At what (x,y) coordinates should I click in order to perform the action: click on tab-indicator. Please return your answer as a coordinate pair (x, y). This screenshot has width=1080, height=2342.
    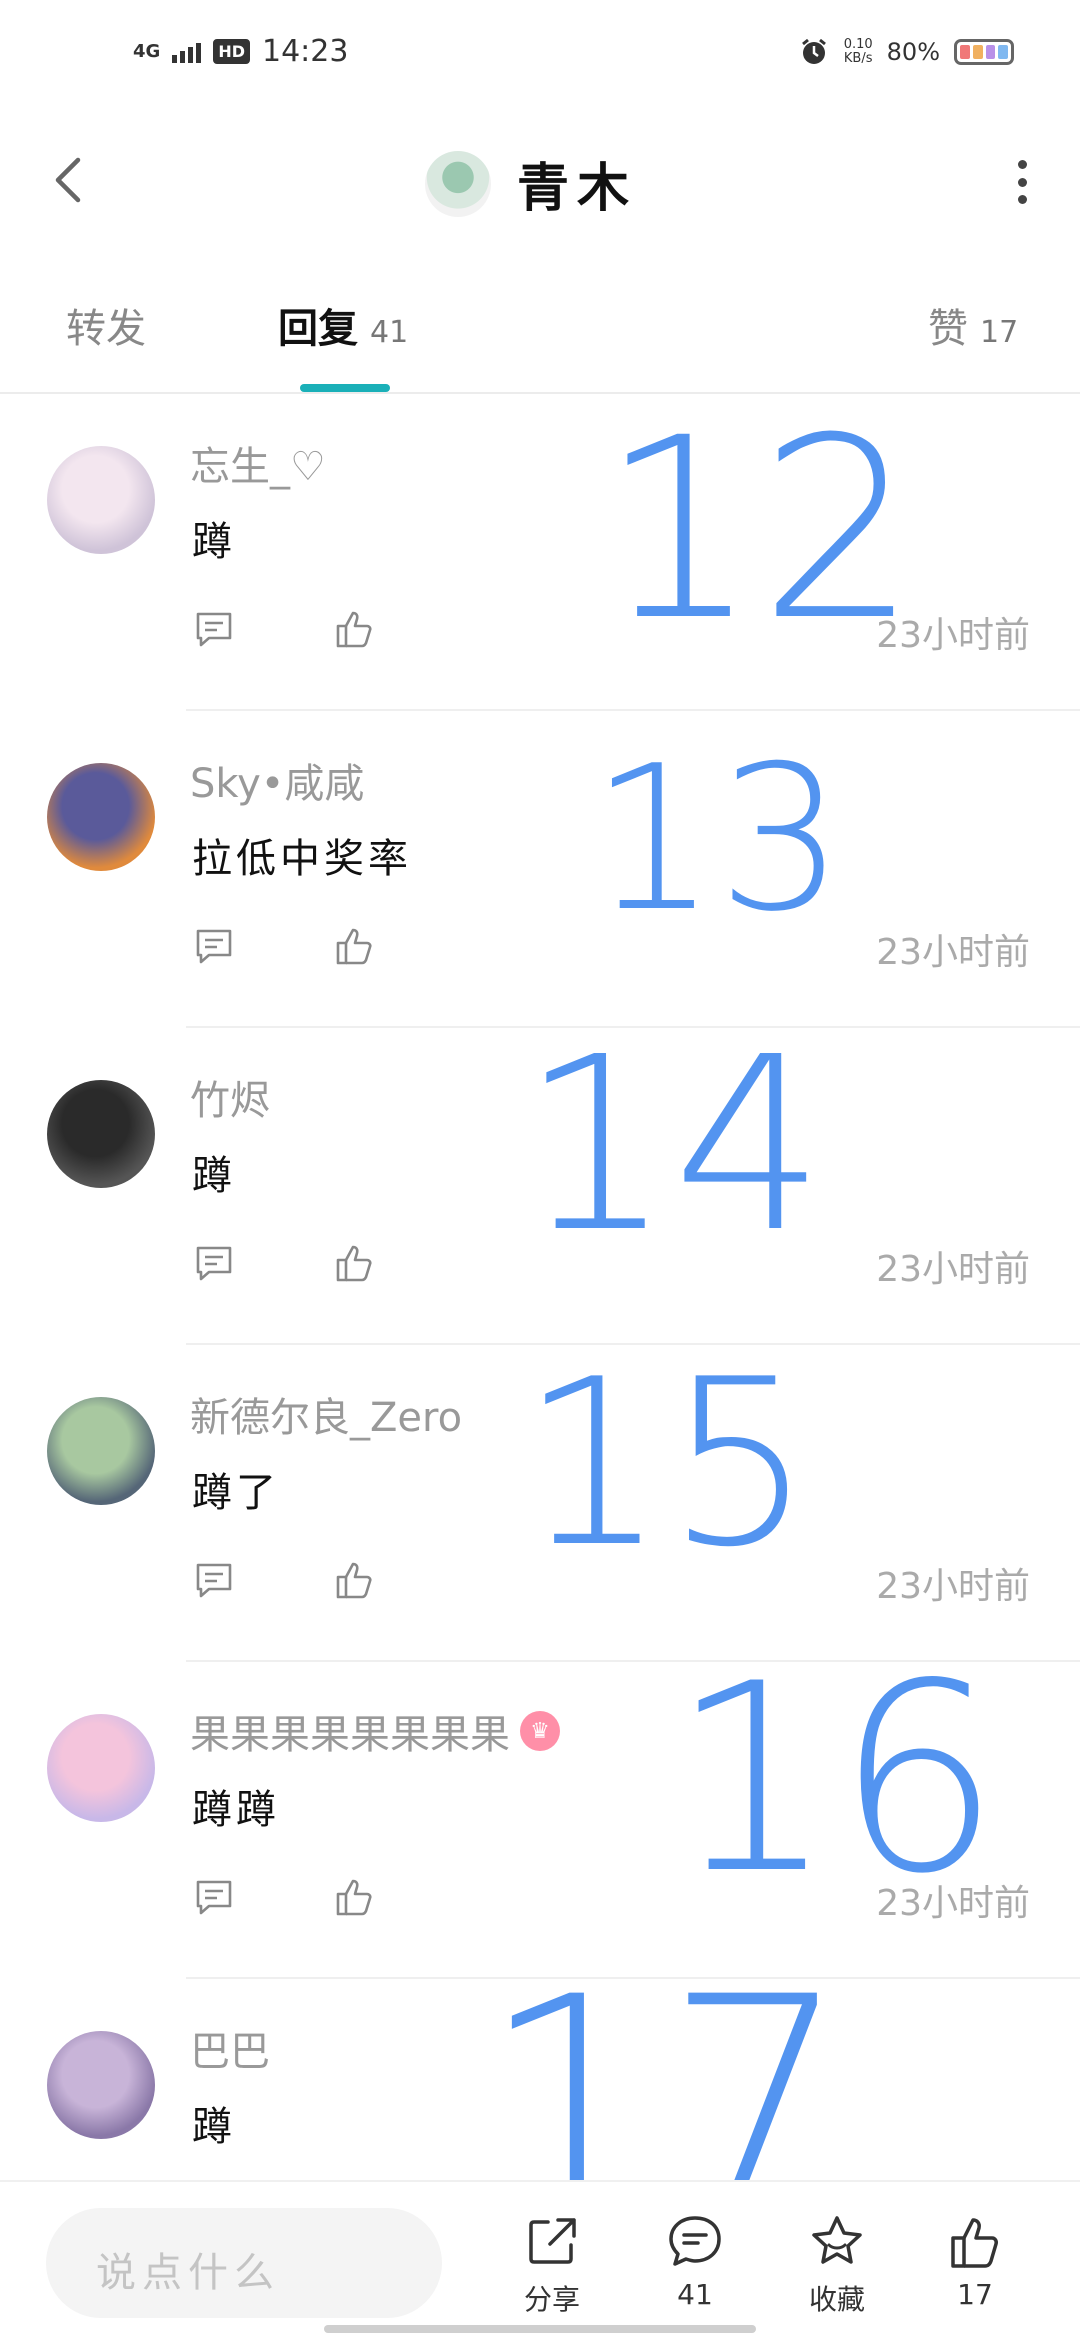
    Looking at the image, I should click on (345, 388).